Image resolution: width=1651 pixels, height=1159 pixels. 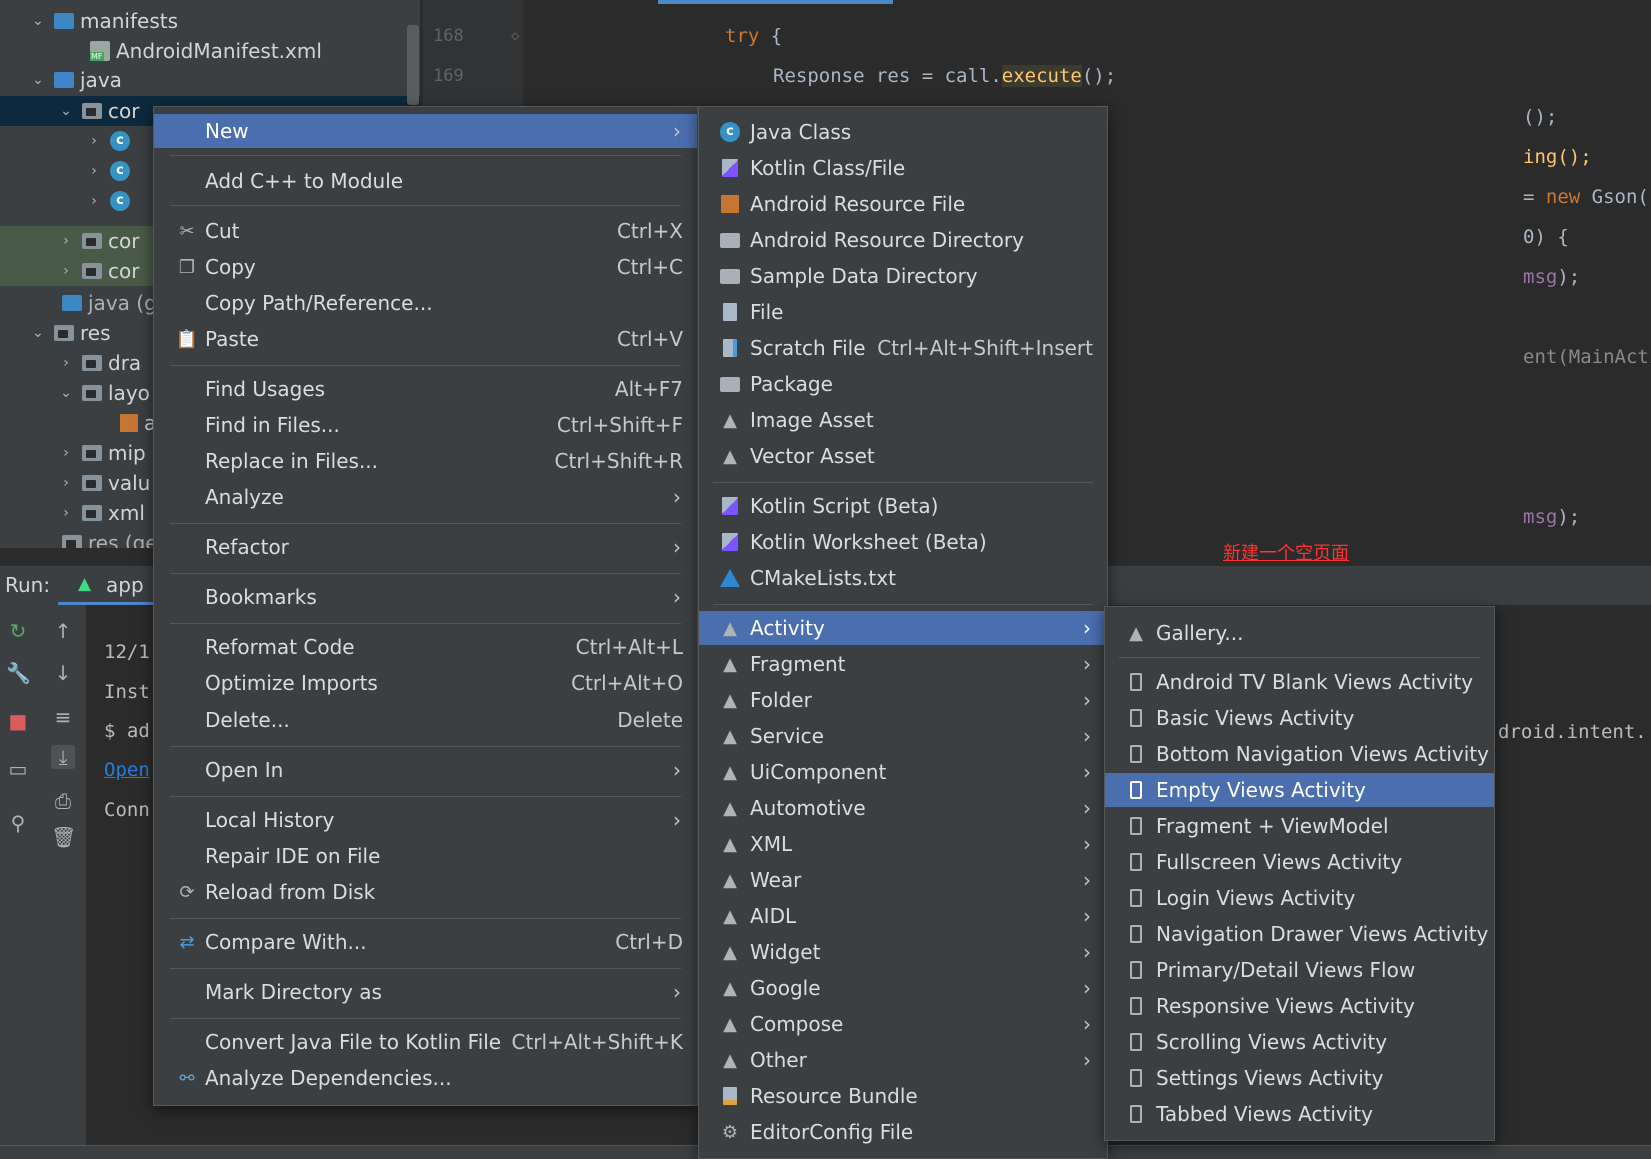 I want to click on menu-item-sample-data-directory: Sample Data Directory, so click(x=903, y=276).